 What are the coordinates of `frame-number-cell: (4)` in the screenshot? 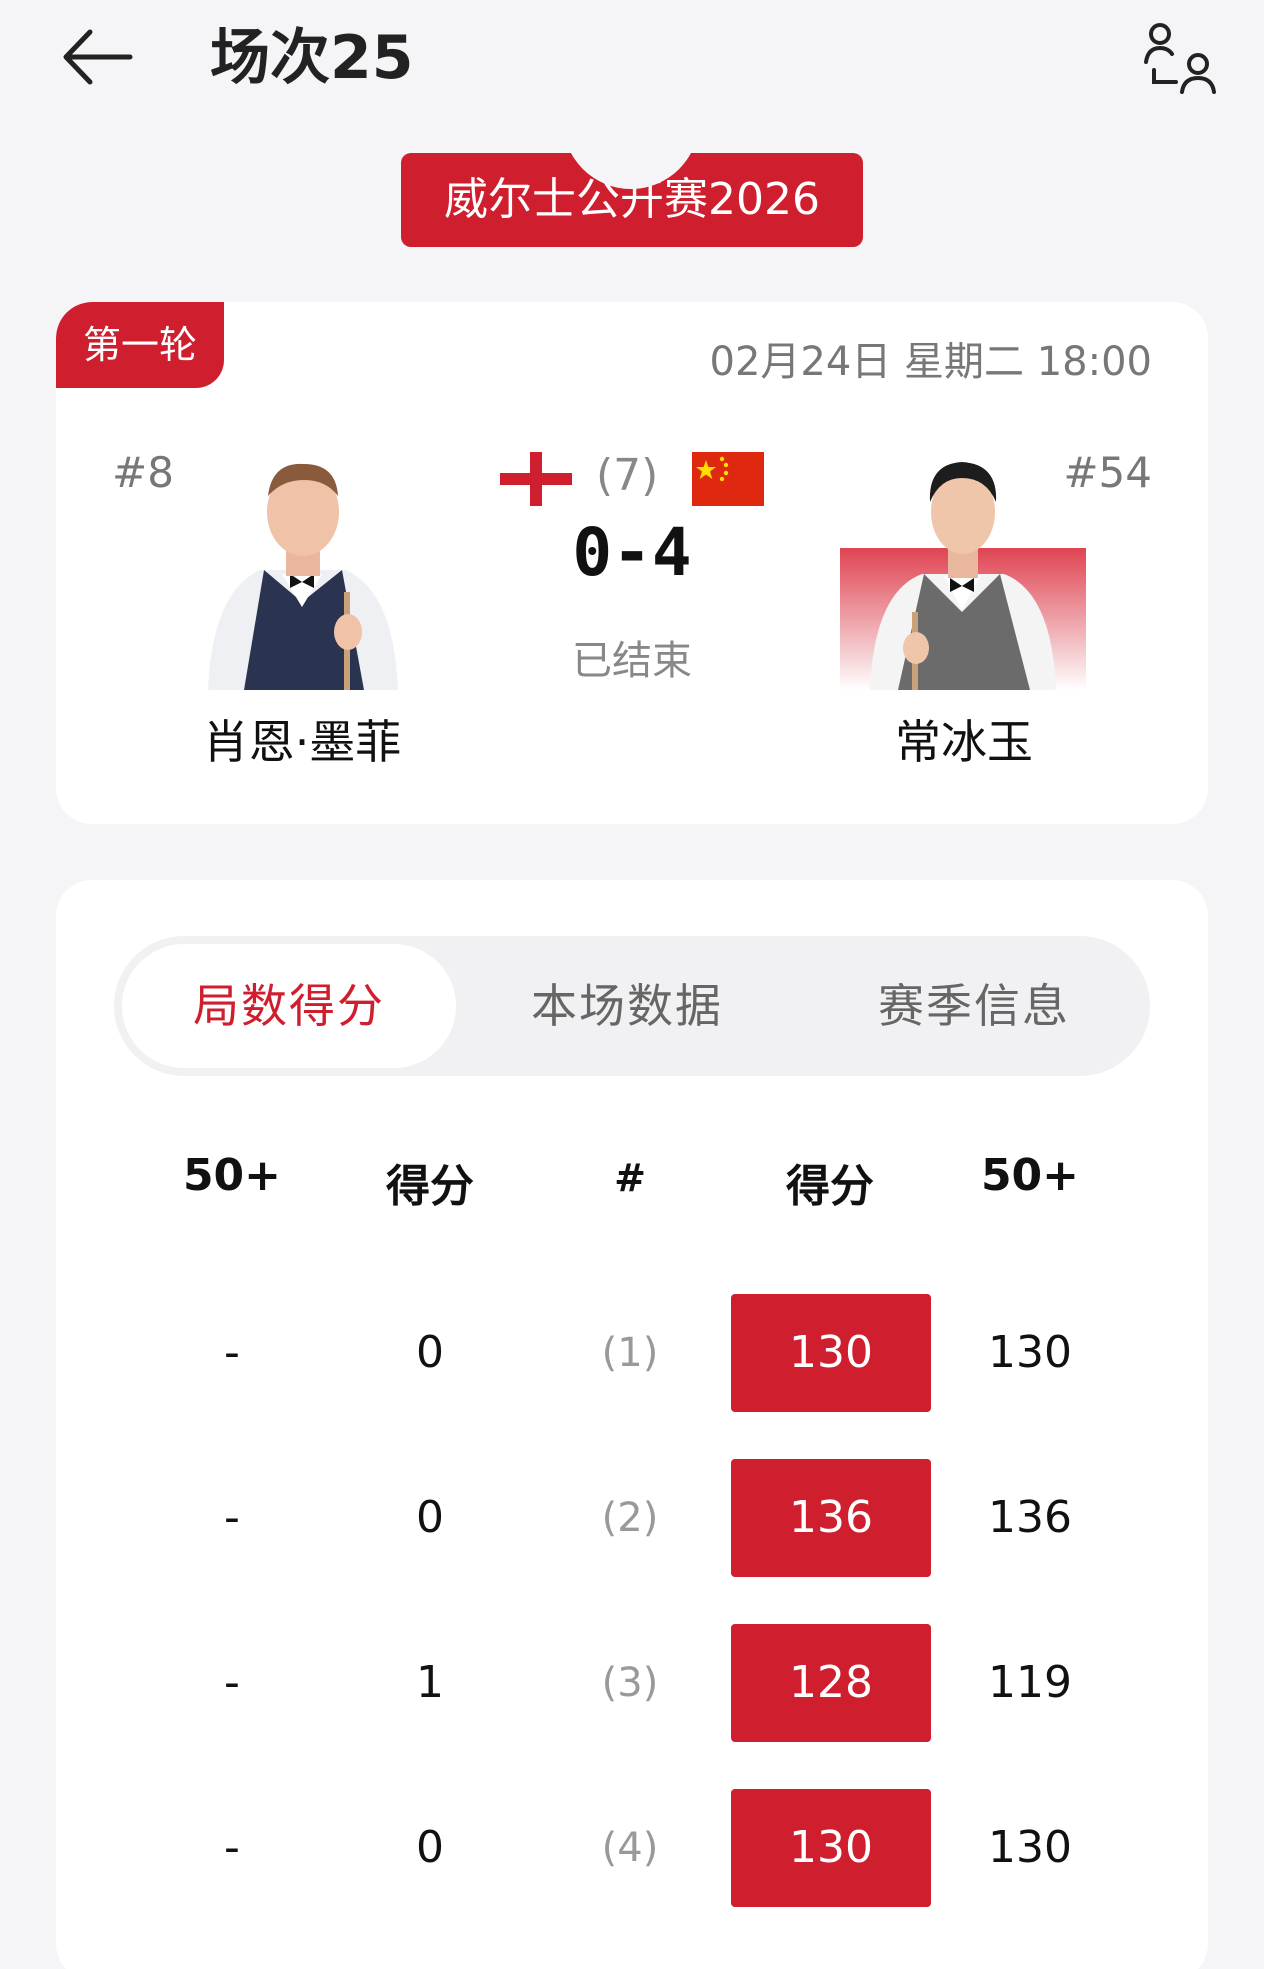 It's located at (630, 1848).